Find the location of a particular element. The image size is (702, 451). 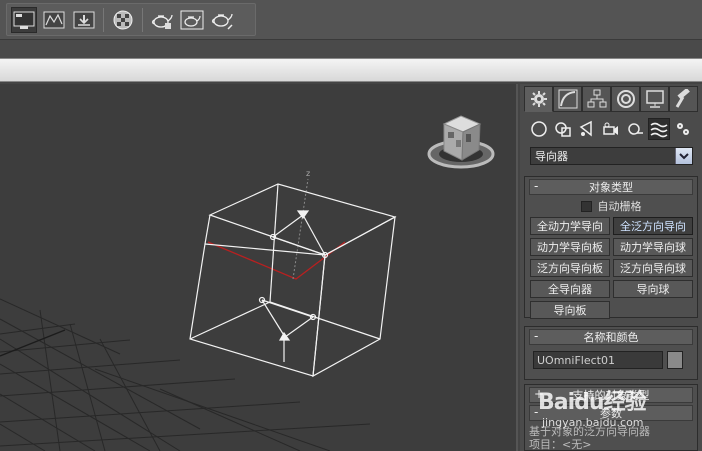

expand-toggle: + is located at coordinates (539, 394).